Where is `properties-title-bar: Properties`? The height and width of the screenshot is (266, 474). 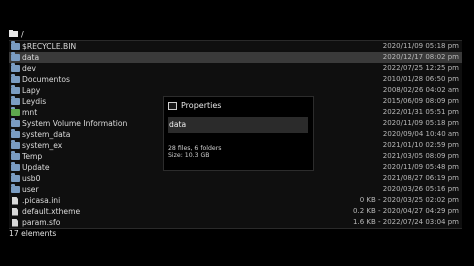
properties-title-bar: Properties is located at coordinates (194, 105).